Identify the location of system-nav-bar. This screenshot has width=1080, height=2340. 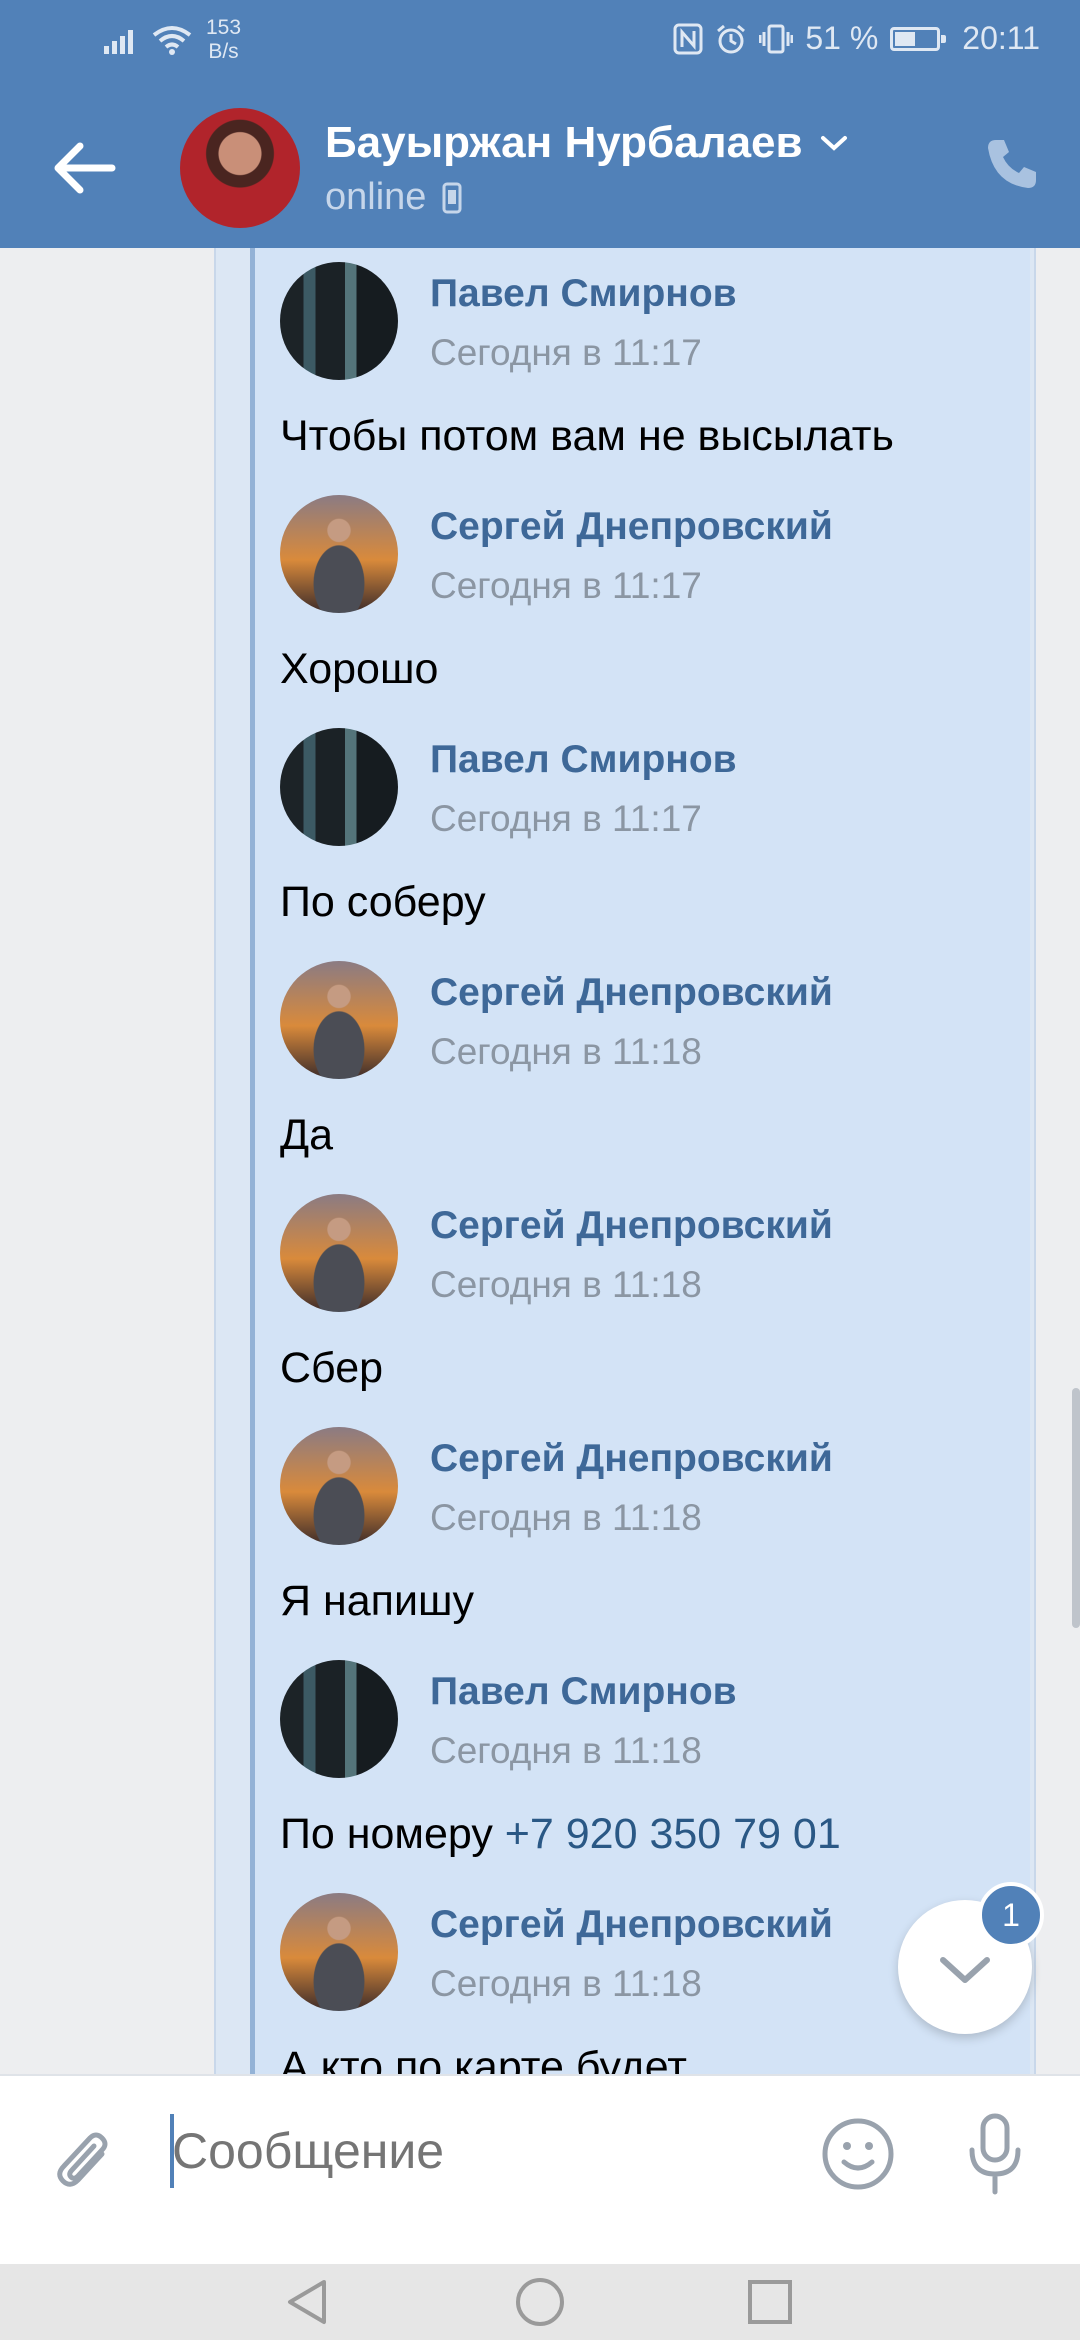
(540, 2302).